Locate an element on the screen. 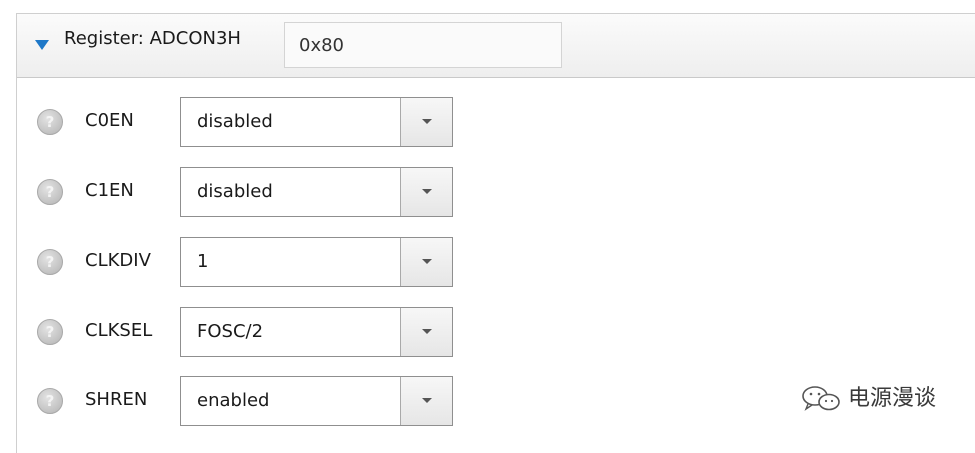 Image resolution: width=975 pixels, height=453 pixels. register-header: Register: ADCON3H is located at coordinates (496, 46).